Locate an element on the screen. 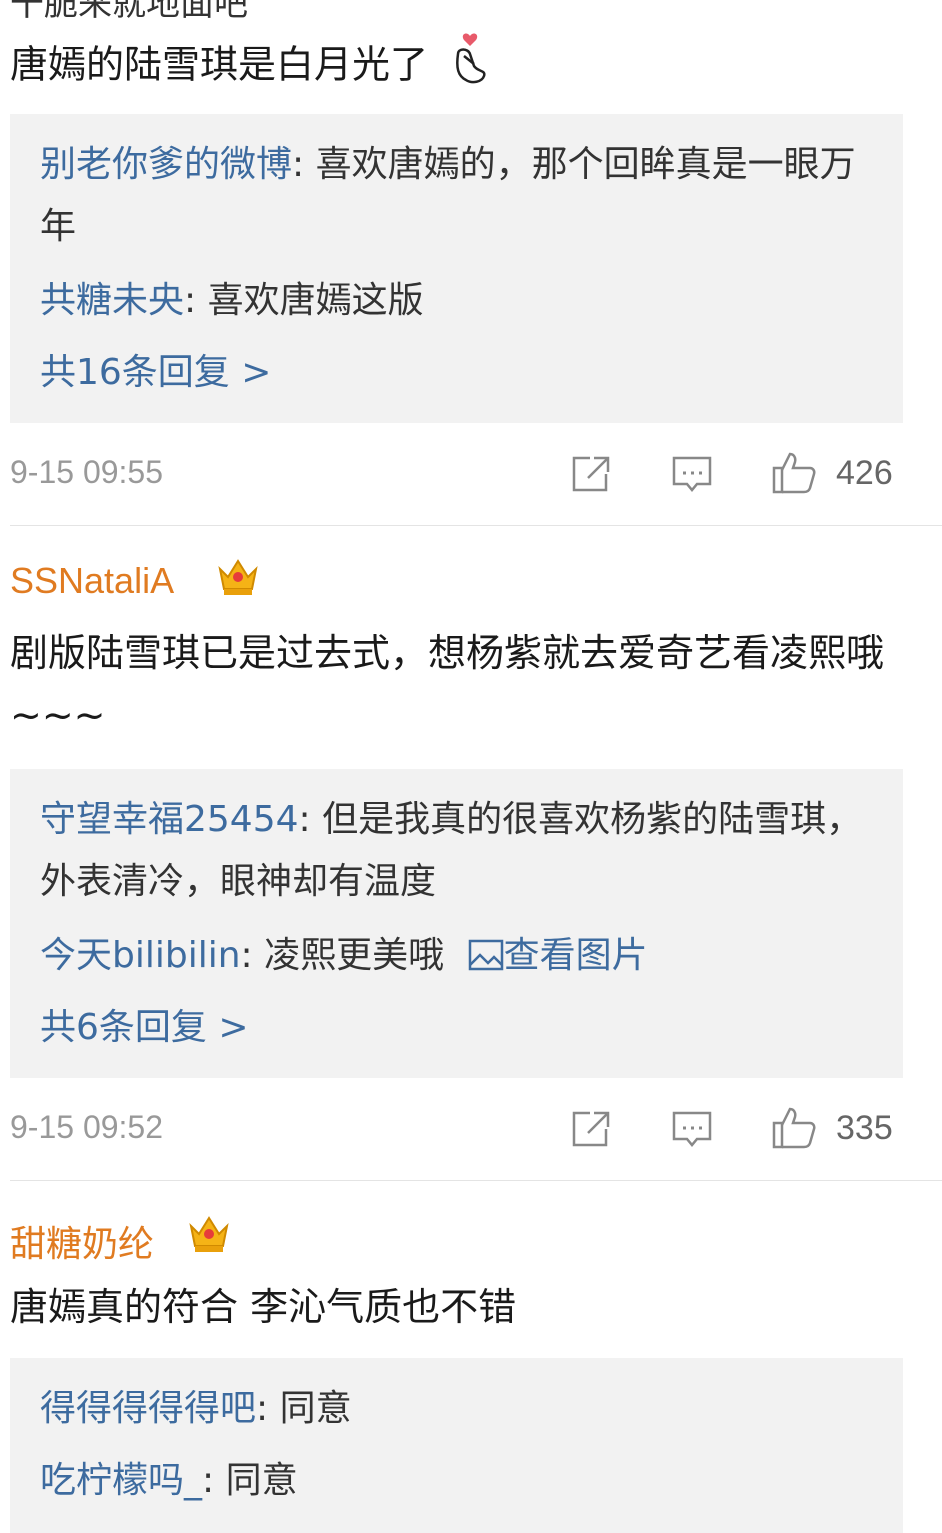 This screenshot has width=942, height=1533. reply-username: 吃柠檬吗_ is located at coordinates (121, 1480).